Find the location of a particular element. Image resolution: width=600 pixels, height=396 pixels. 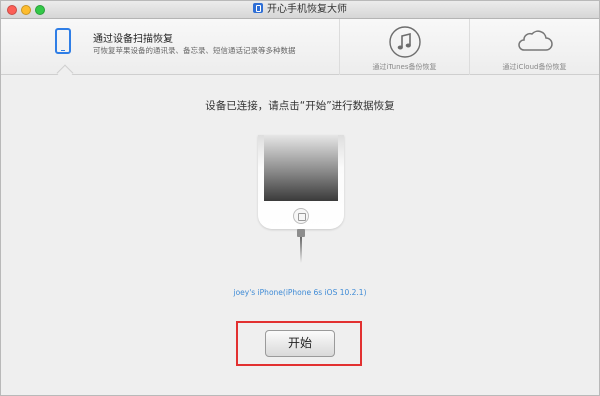

cable-connector-icon is located at coordinates (301, 233).